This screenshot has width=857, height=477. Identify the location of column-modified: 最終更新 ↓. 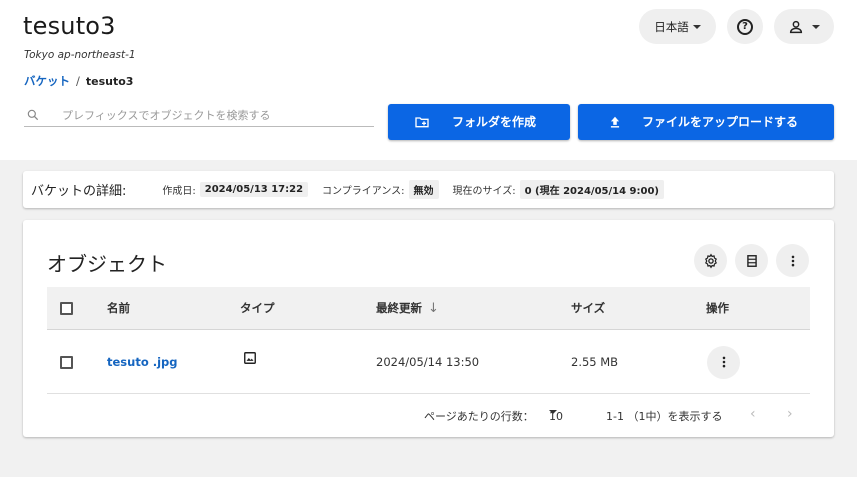
(407, 308).